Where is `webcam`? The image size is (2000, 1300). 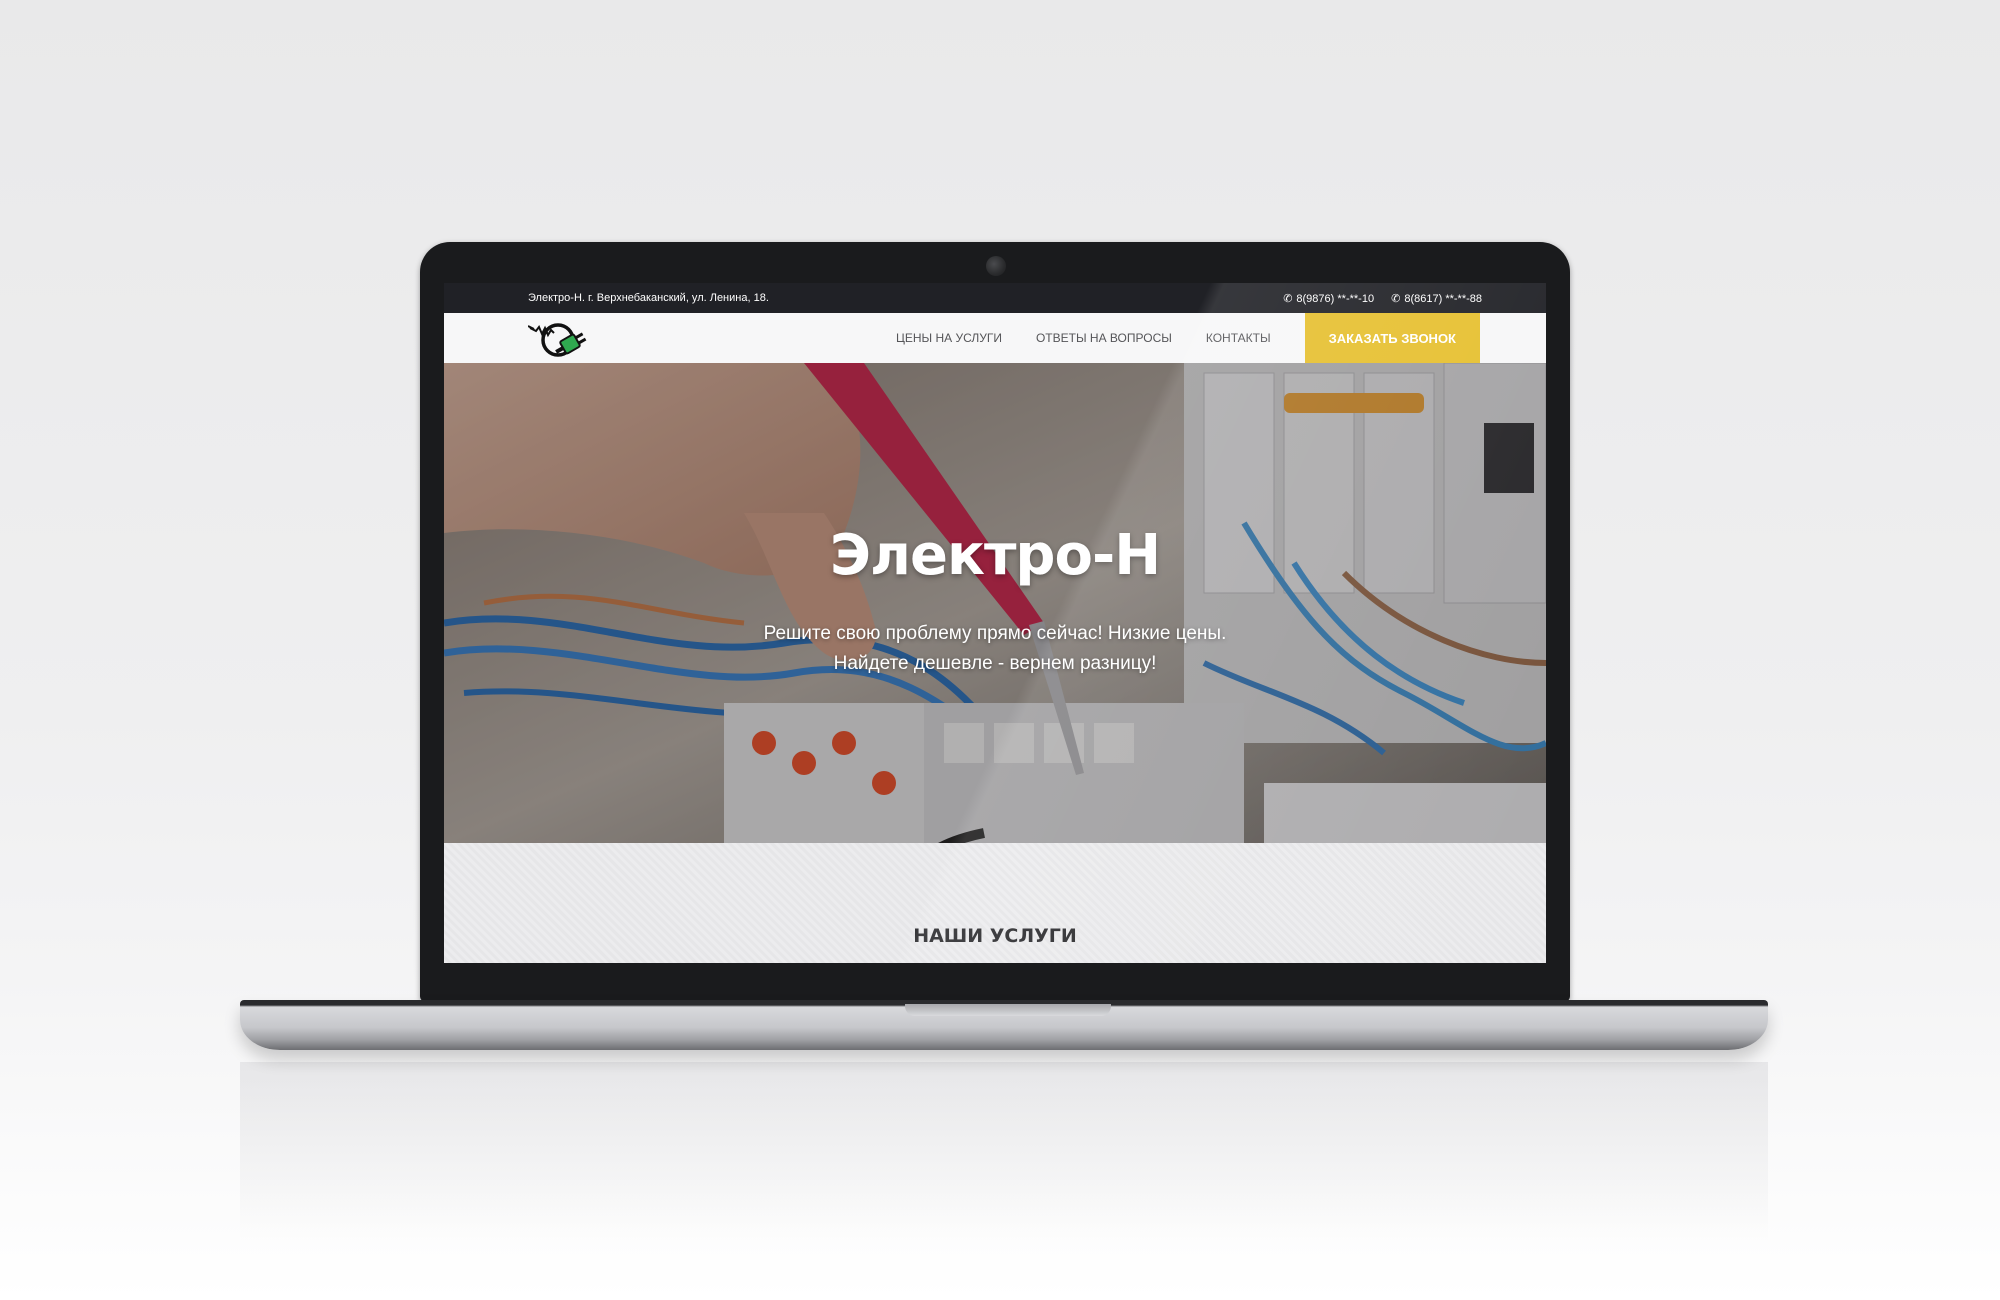
webcam is located at coordinates (996, 266).